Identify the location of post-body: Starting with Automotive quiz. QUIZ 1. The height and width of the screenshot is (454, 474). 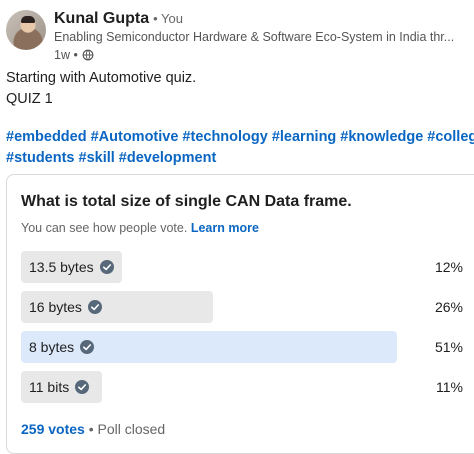
(101, 89).